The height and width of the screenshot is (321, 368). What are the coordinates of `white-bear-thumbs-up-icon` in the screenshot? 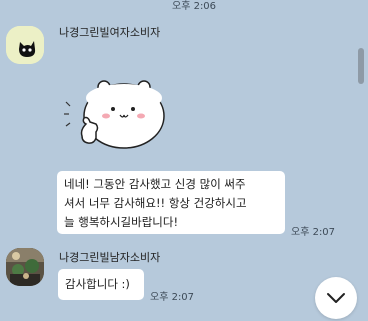 It's located at (114, 114).